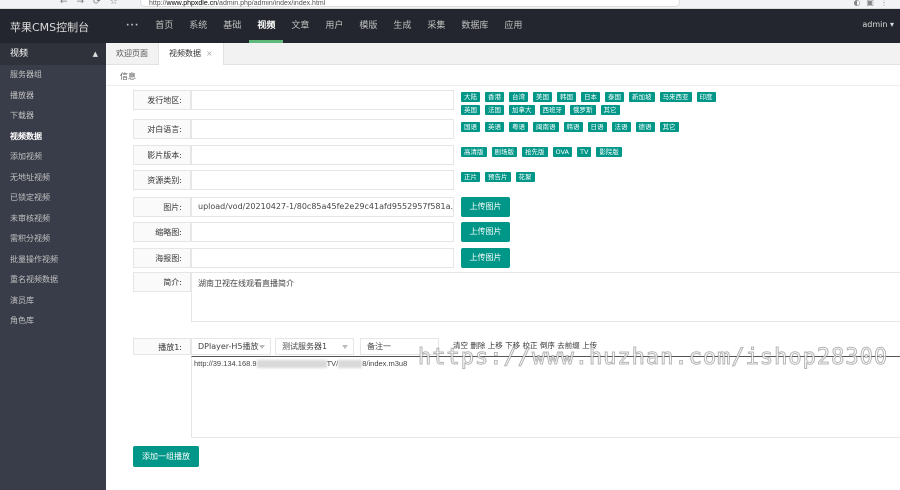 This screenshot has width=900, height=490. I want to click on sidebar-item-actors: 演员库, so click(53, 301).